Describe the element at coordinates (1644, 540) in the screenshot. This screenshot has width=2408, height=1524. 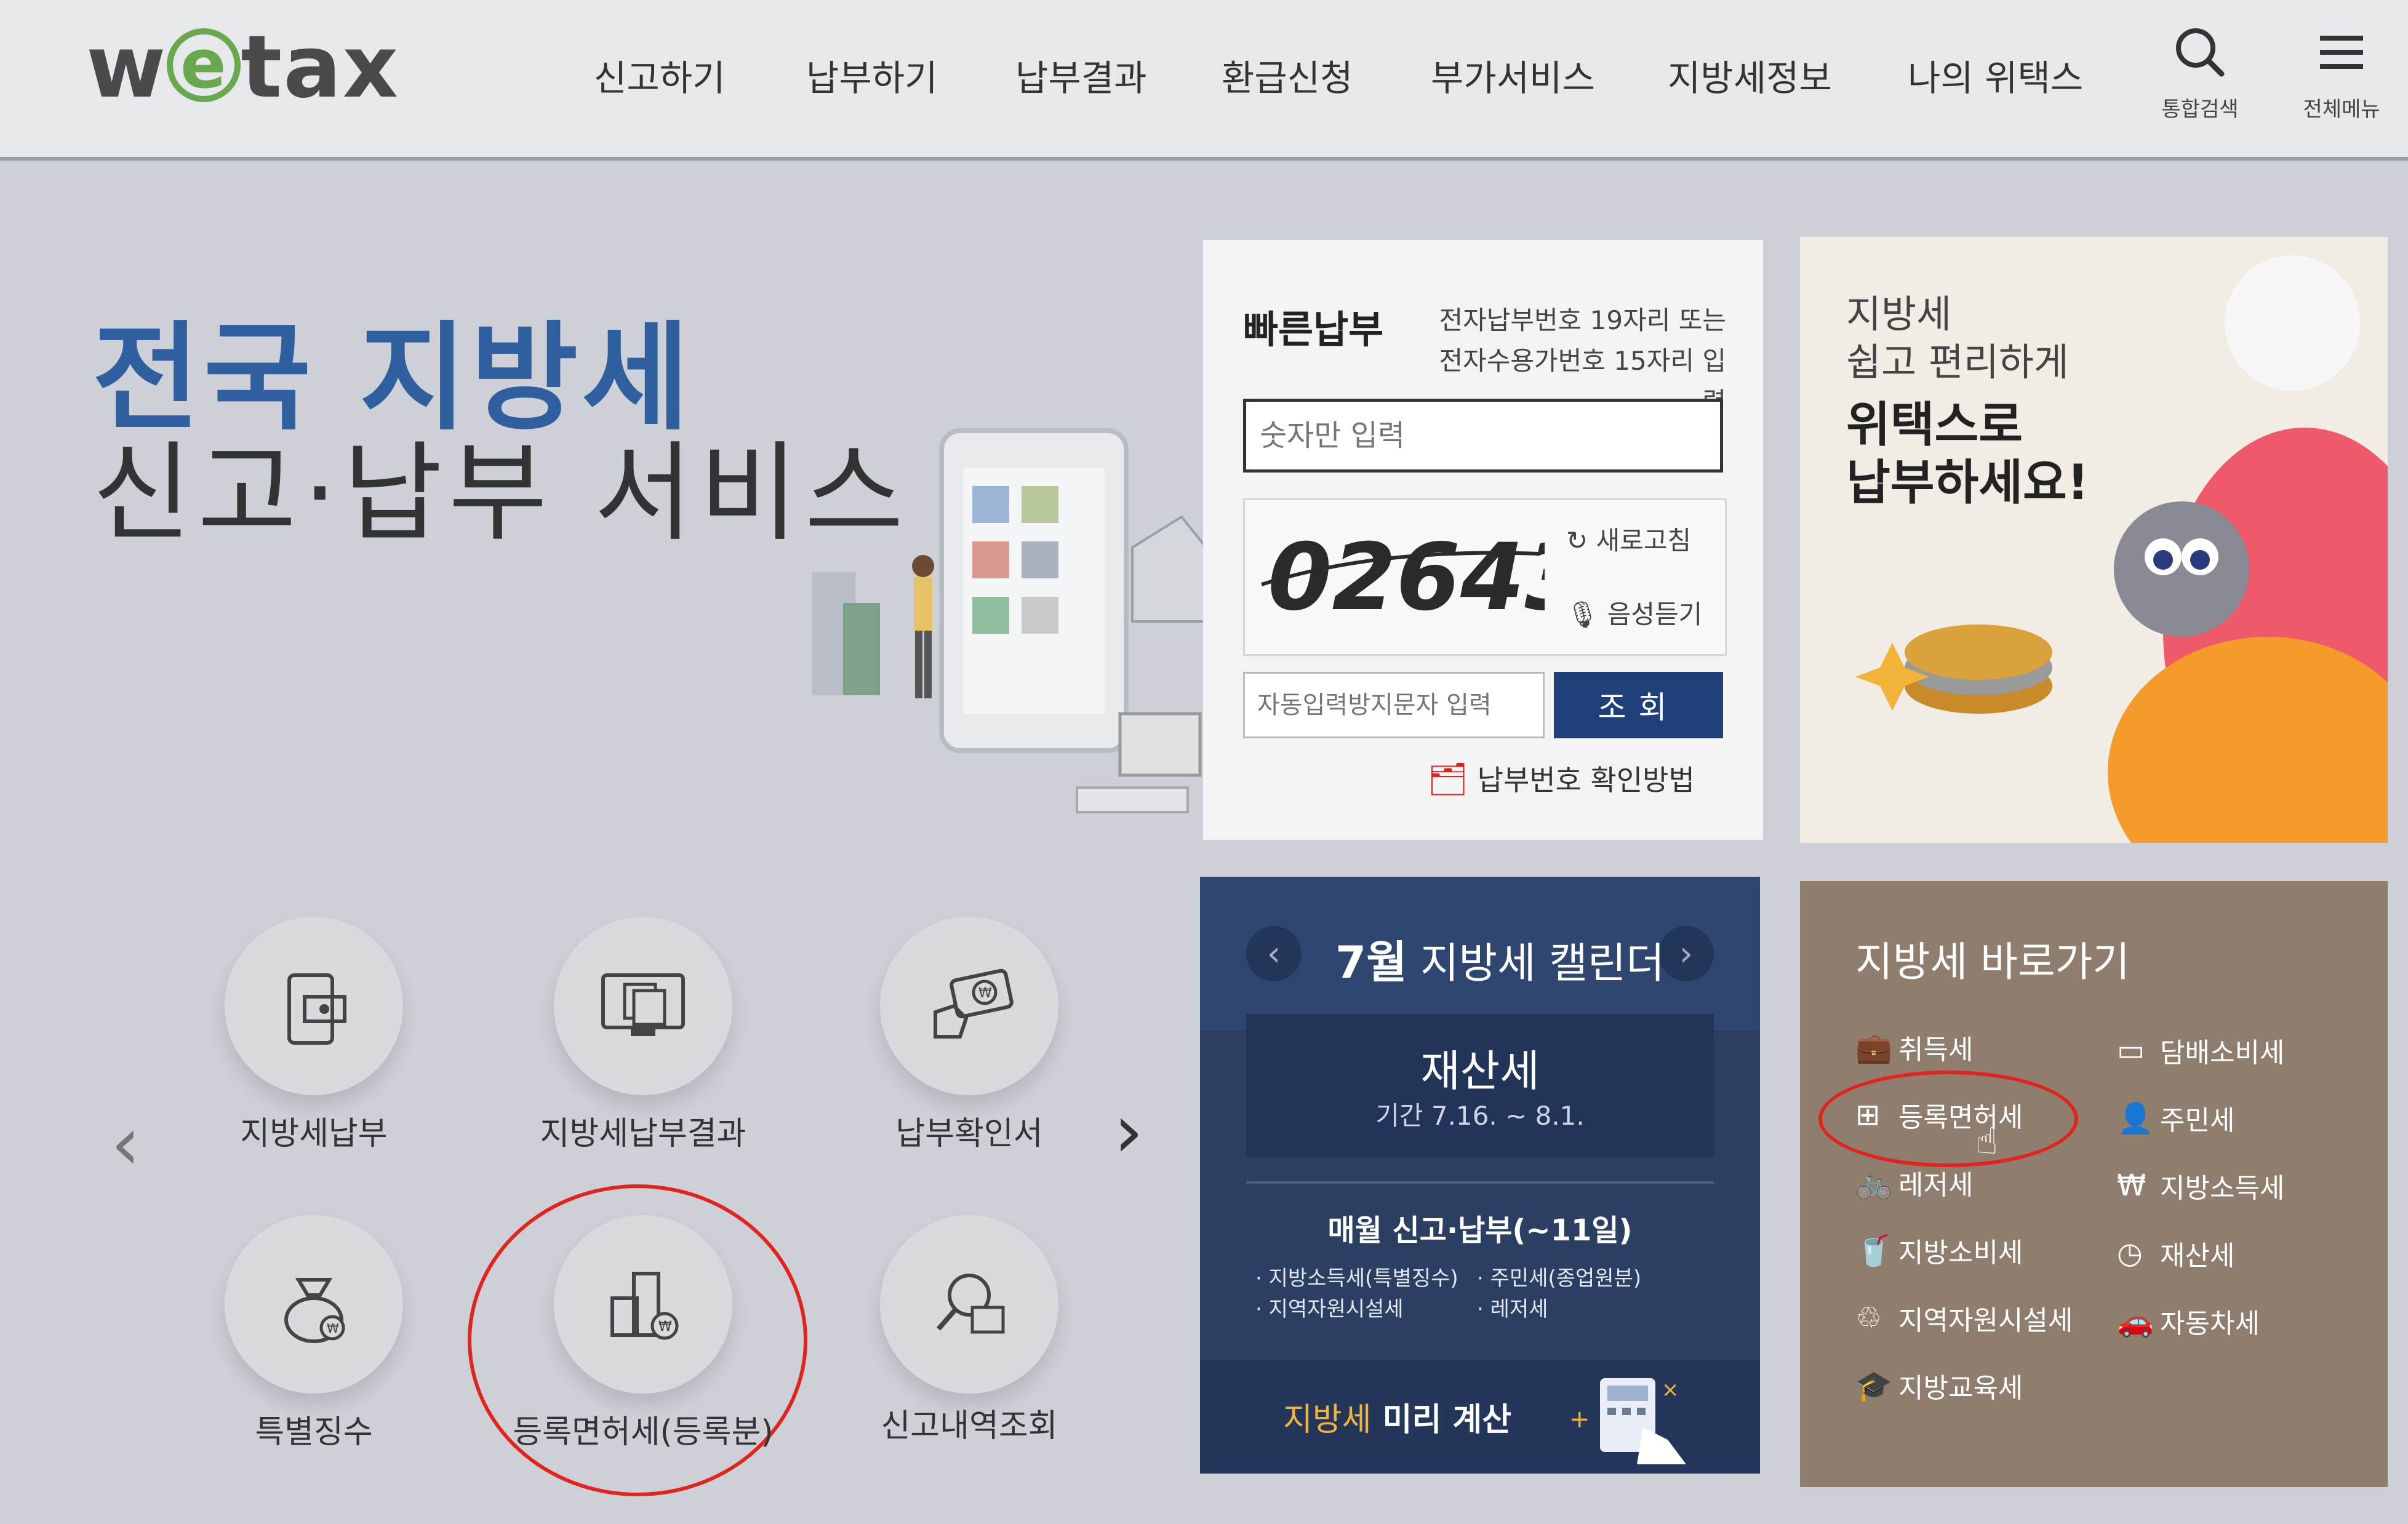
I see `refresh-label: 새로고침` at that location.